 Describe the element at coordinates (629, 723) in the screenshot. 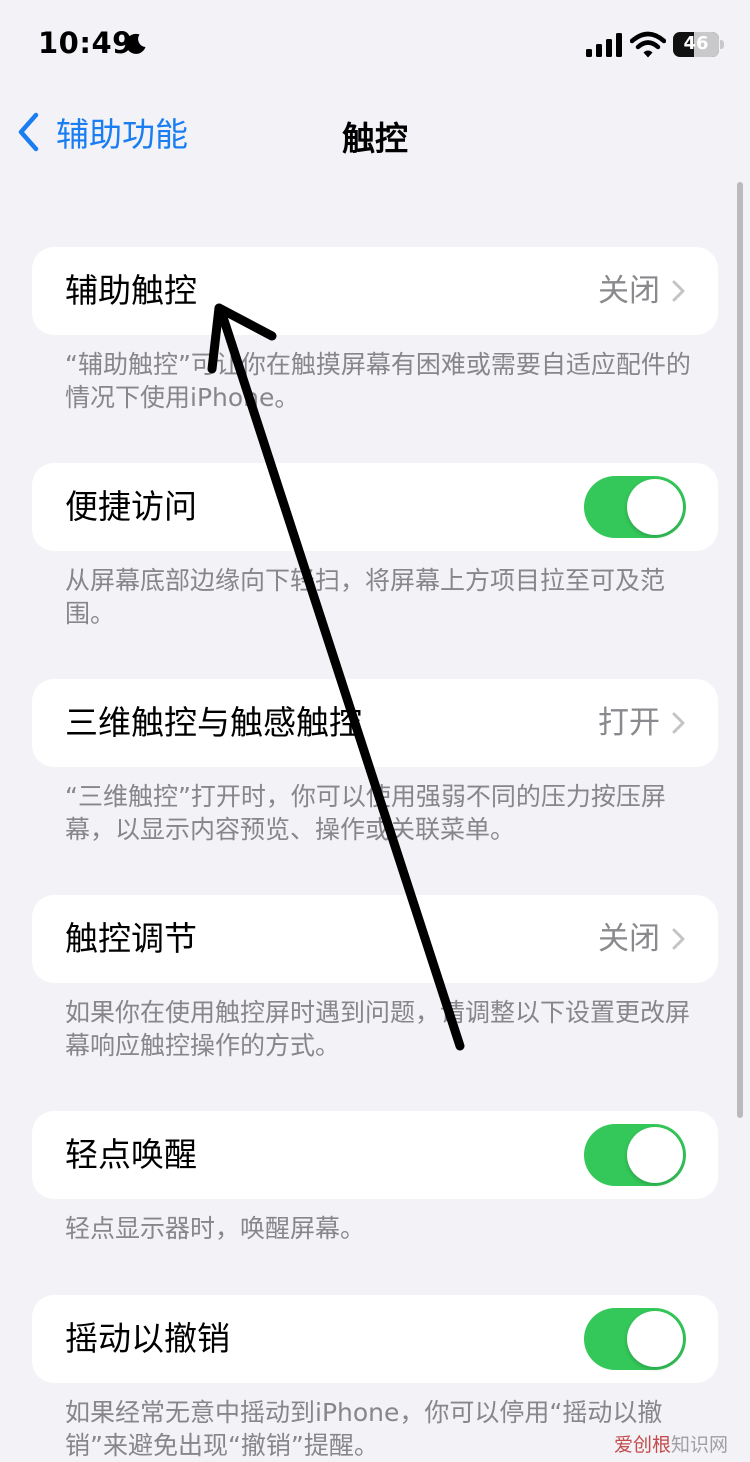

I see `row-value: 打开` at that location.